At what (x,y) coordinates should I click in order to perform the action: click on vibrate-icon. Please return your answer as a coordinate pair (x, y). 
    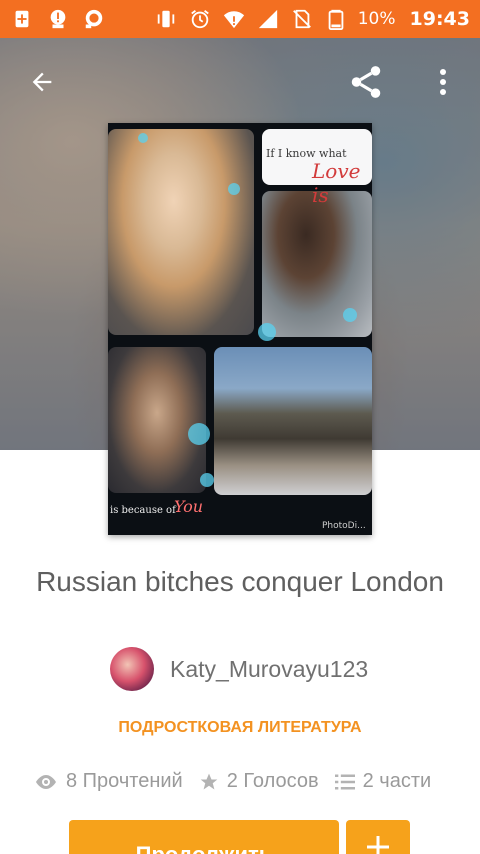
    Looking at the image, I should click on (166, 19).